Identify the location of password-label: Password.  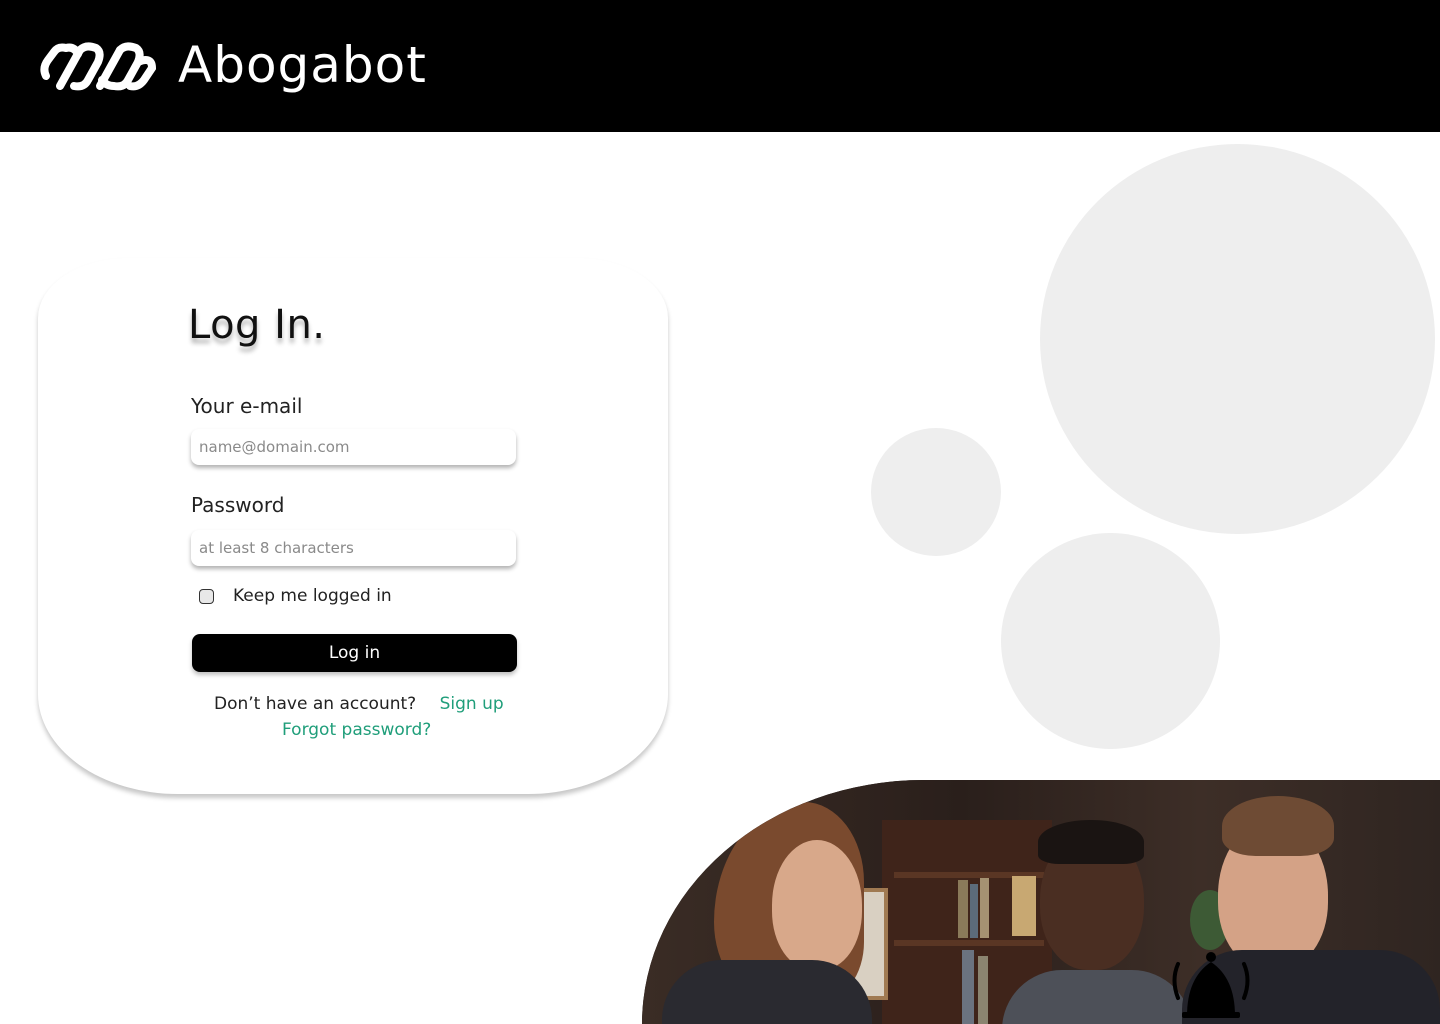
(238, 505).